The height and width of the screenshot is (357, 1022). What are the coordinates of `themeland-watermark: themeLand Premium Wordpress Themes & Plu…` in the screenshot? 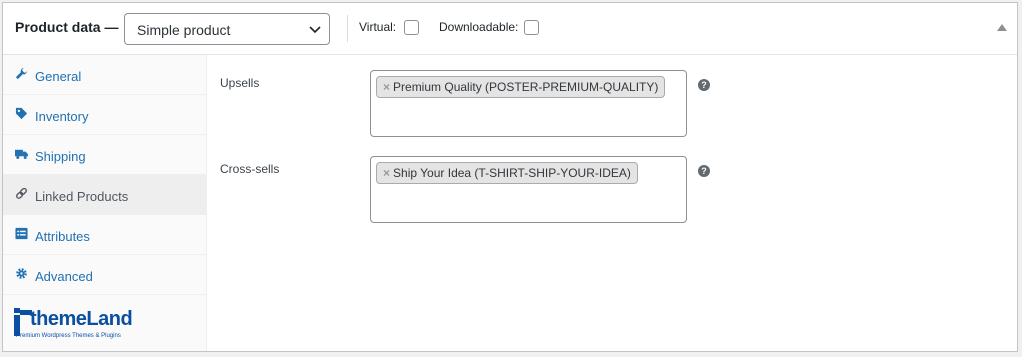 It's located at (75, 324).